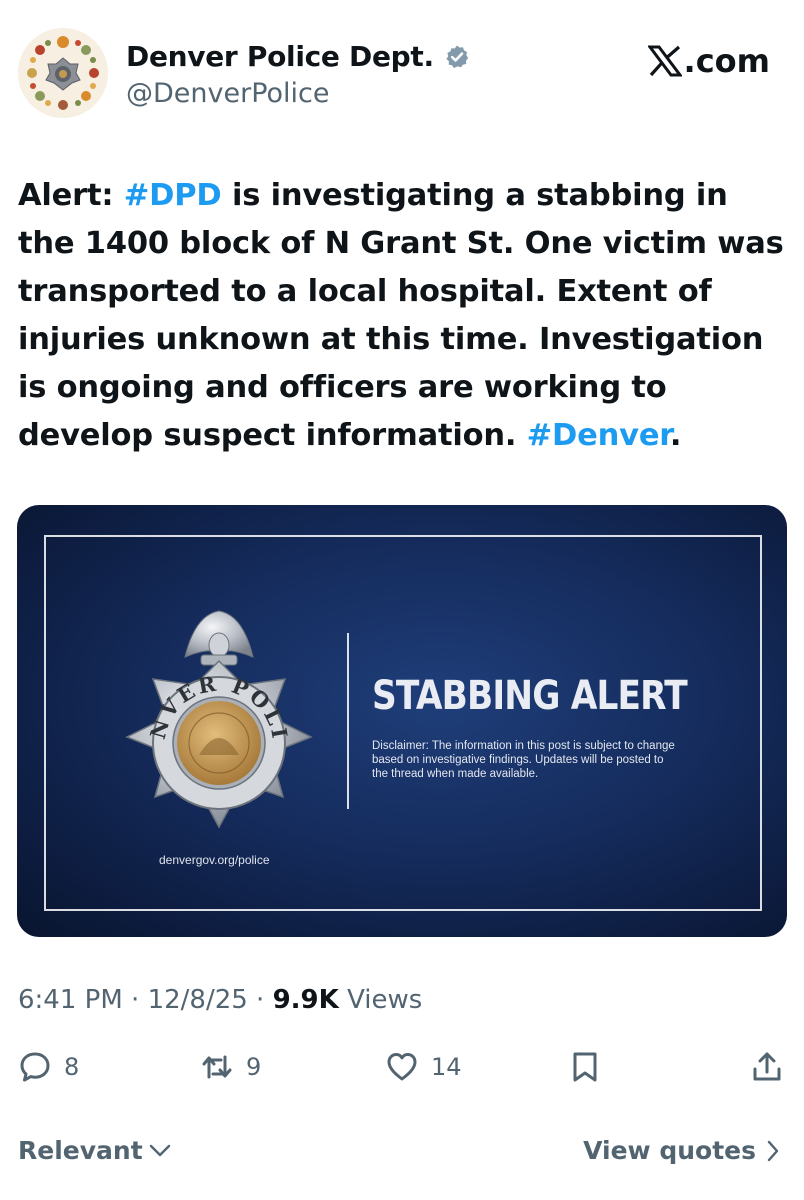 This screenshot has height=1200, width=804. I want to click on views-label: Views, so click(385, 1000).